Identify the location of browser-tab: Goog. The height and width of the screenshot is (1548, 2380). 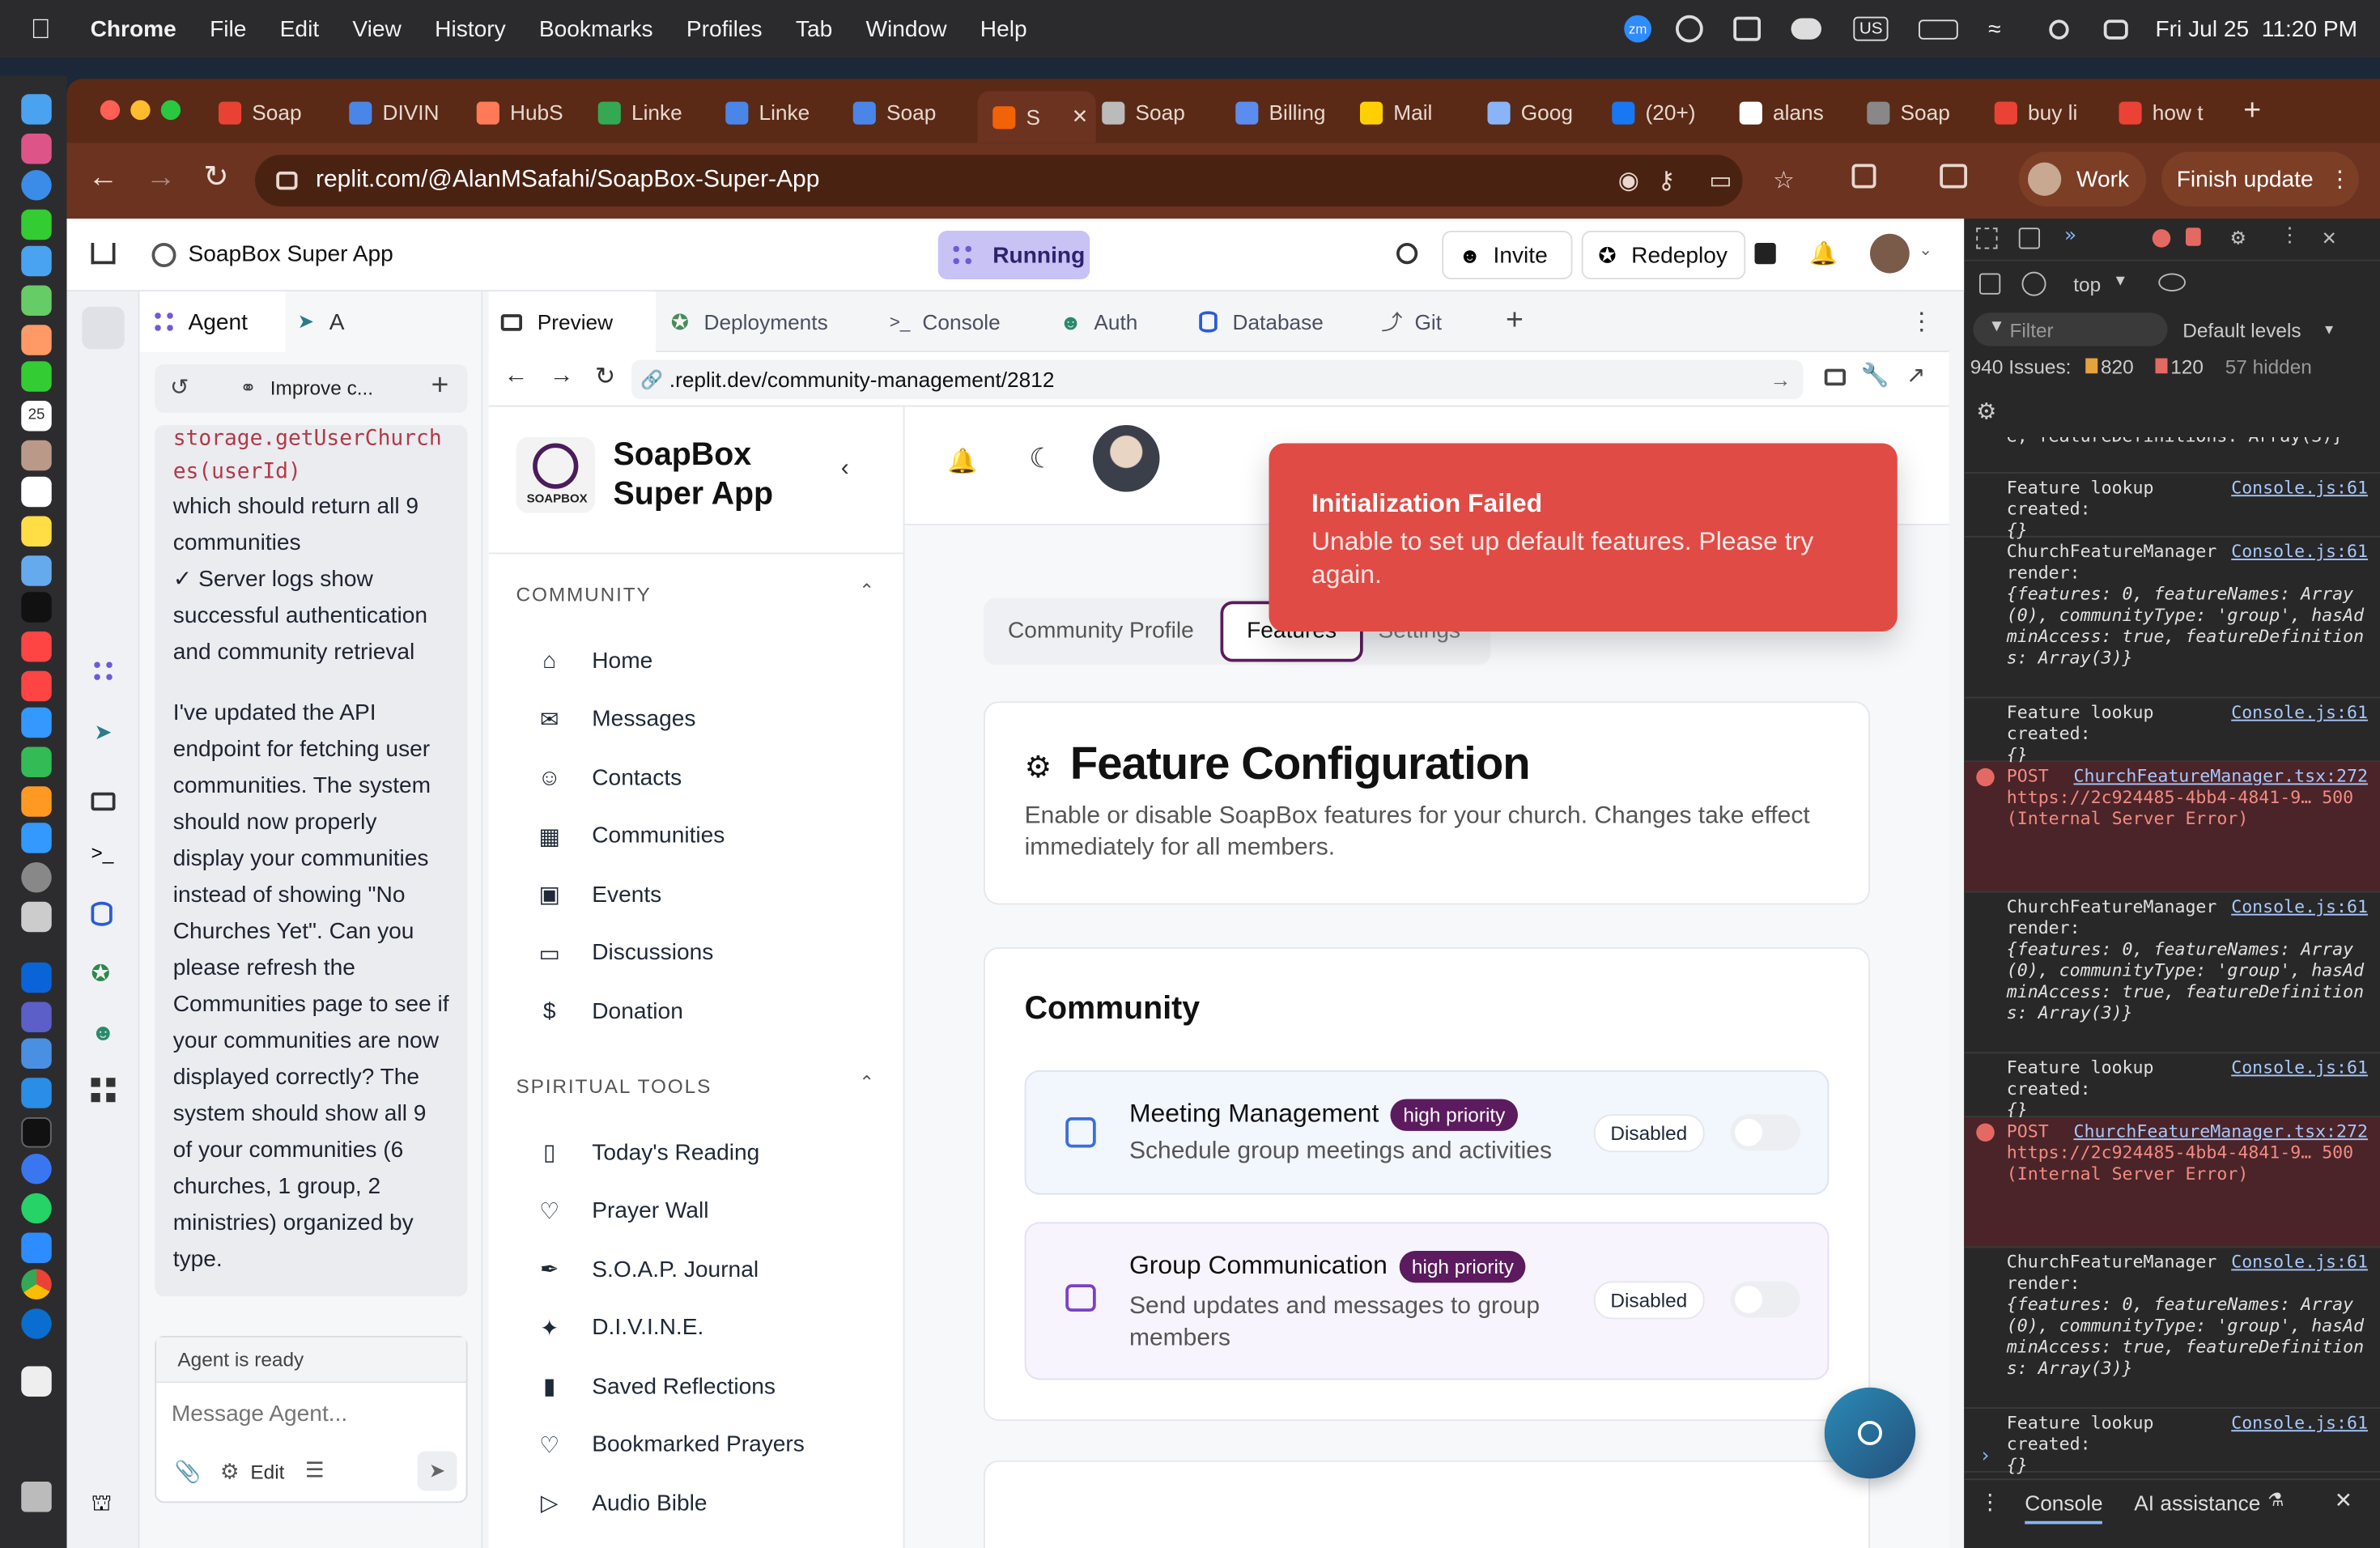
(1545, 113).